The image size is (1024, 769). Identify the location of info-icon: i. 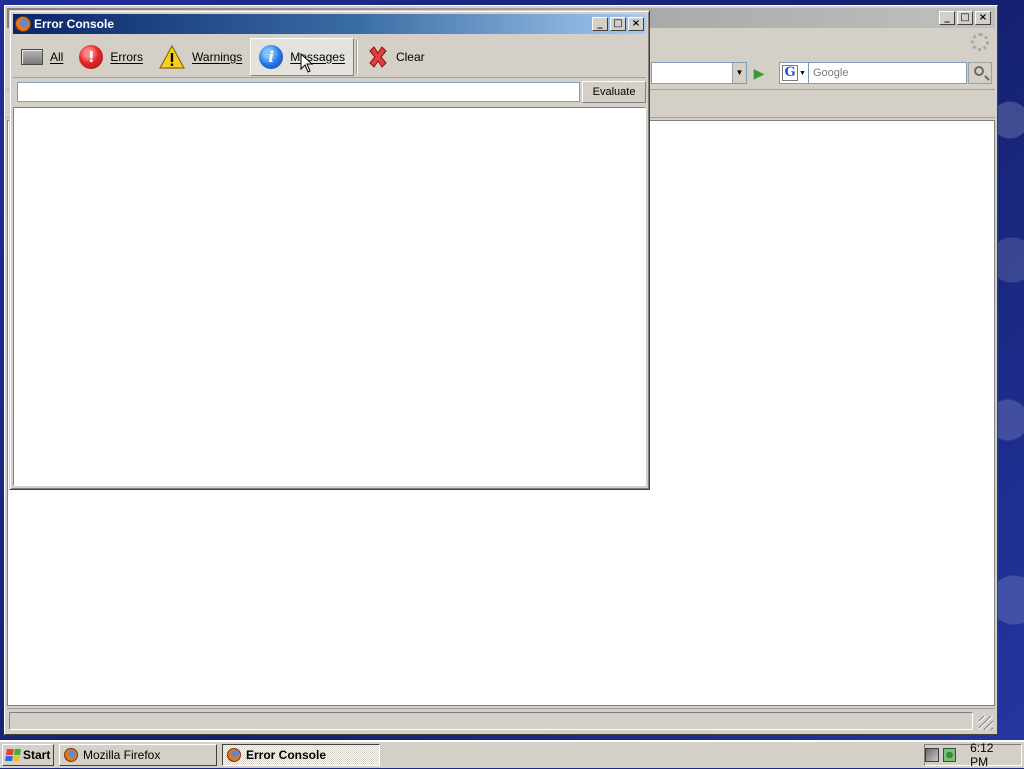
(271, 56).